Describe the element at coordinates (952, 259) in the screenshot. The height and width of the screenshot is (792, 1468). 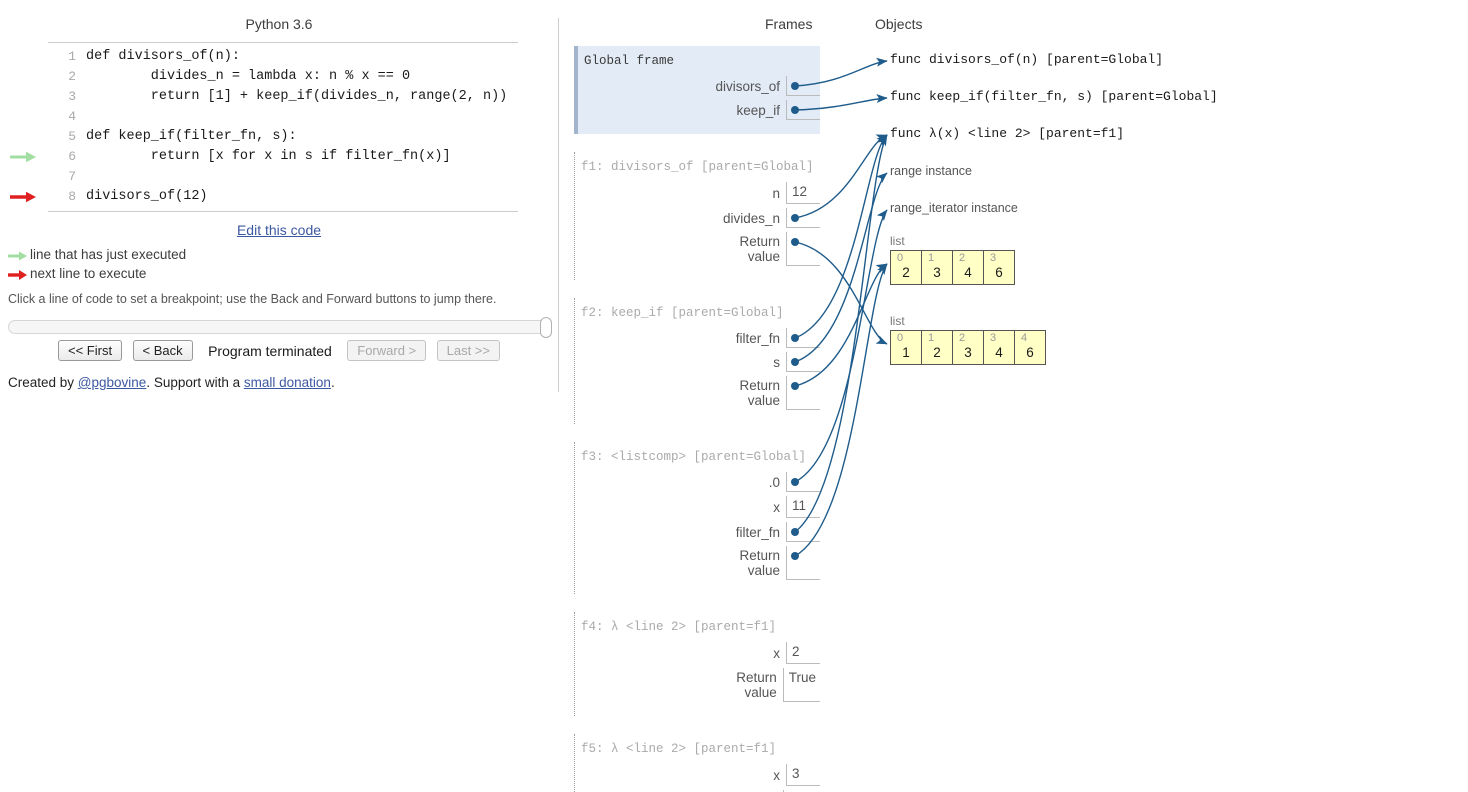
I see `heap-object-o6: list 0 2 1 3 2 4 3 6` at that location.